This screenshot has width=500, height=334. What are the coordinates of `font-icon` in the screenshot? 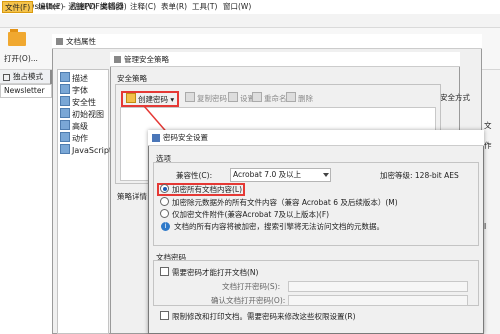 It's located at (65, 89).